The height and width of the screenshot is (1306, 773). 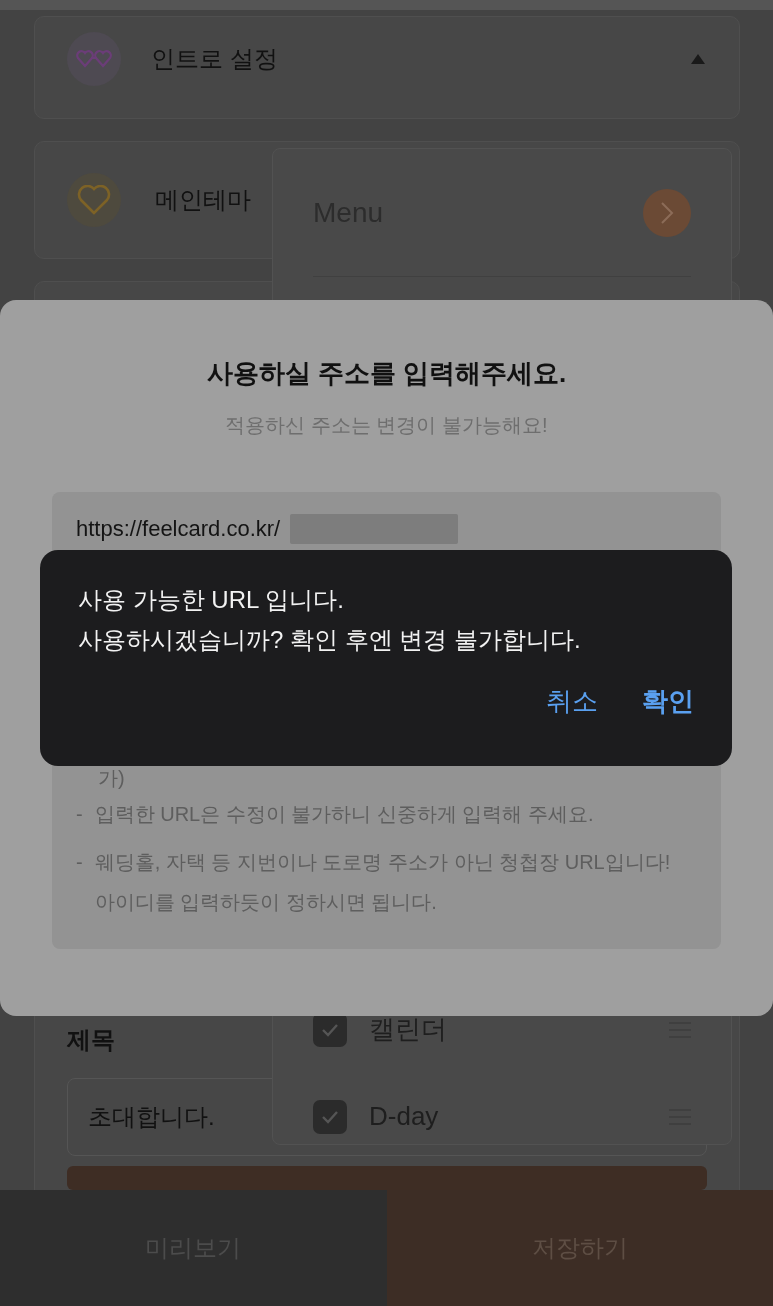 I want to click on dialog-title: 사용하실 주소를 입력해주세요., so click(x=386, y=373).